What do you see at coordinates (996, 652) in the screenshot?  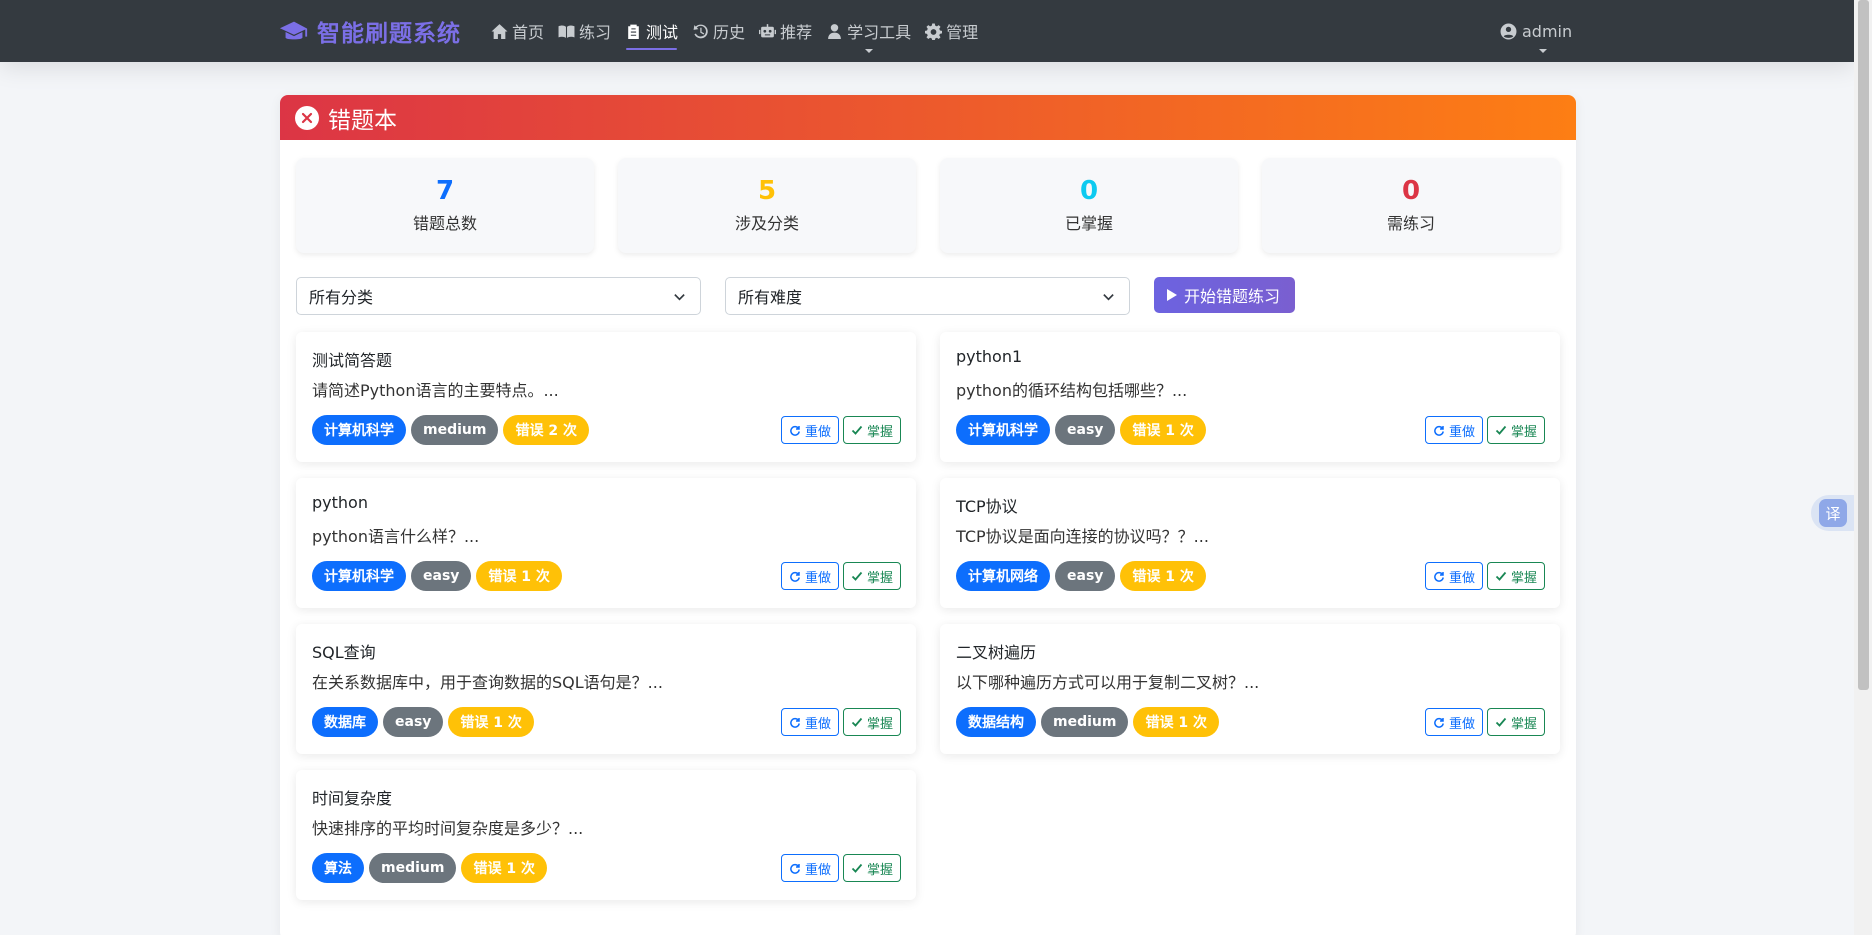 I see `question-title: 二叉树遍历` at bounding box center [996, 652].